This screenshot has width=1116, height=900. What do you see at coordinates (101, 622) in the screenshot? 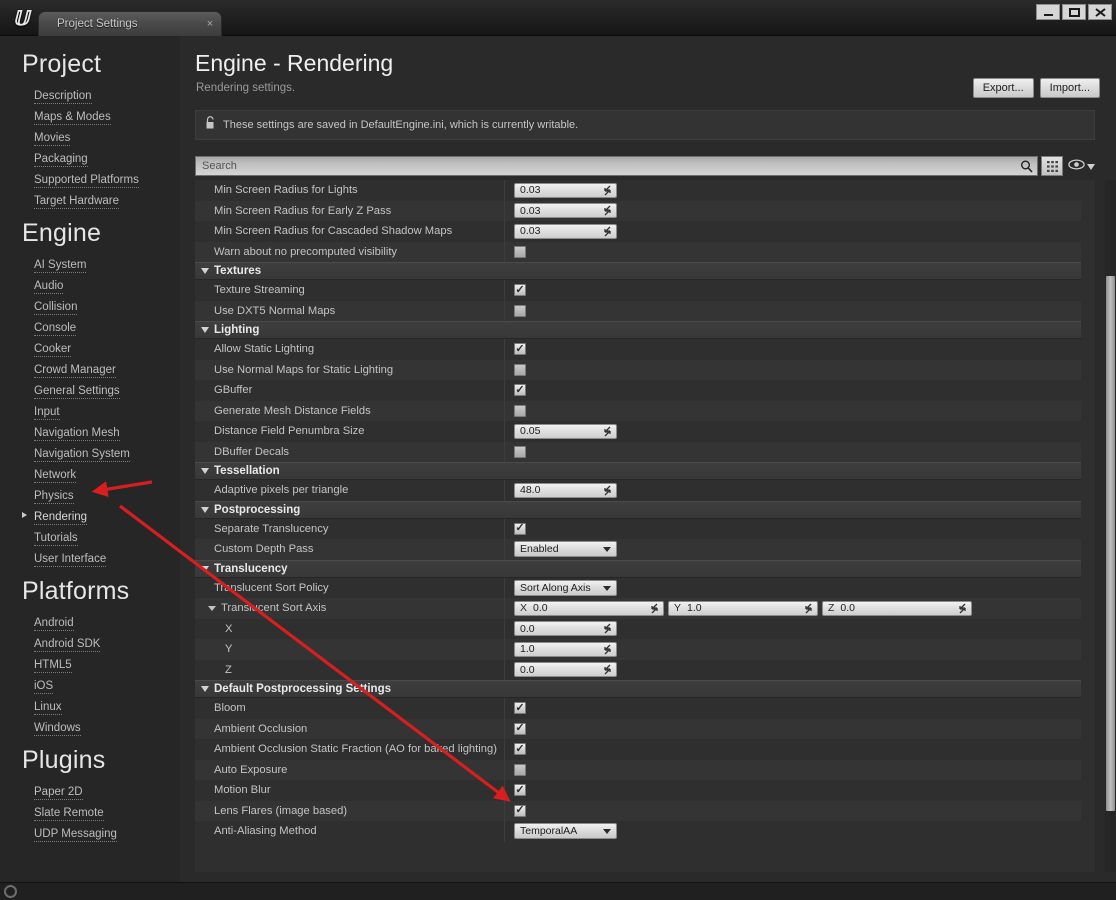
I see `sidebar-item-android: Android` at bounding box center [101, 622].